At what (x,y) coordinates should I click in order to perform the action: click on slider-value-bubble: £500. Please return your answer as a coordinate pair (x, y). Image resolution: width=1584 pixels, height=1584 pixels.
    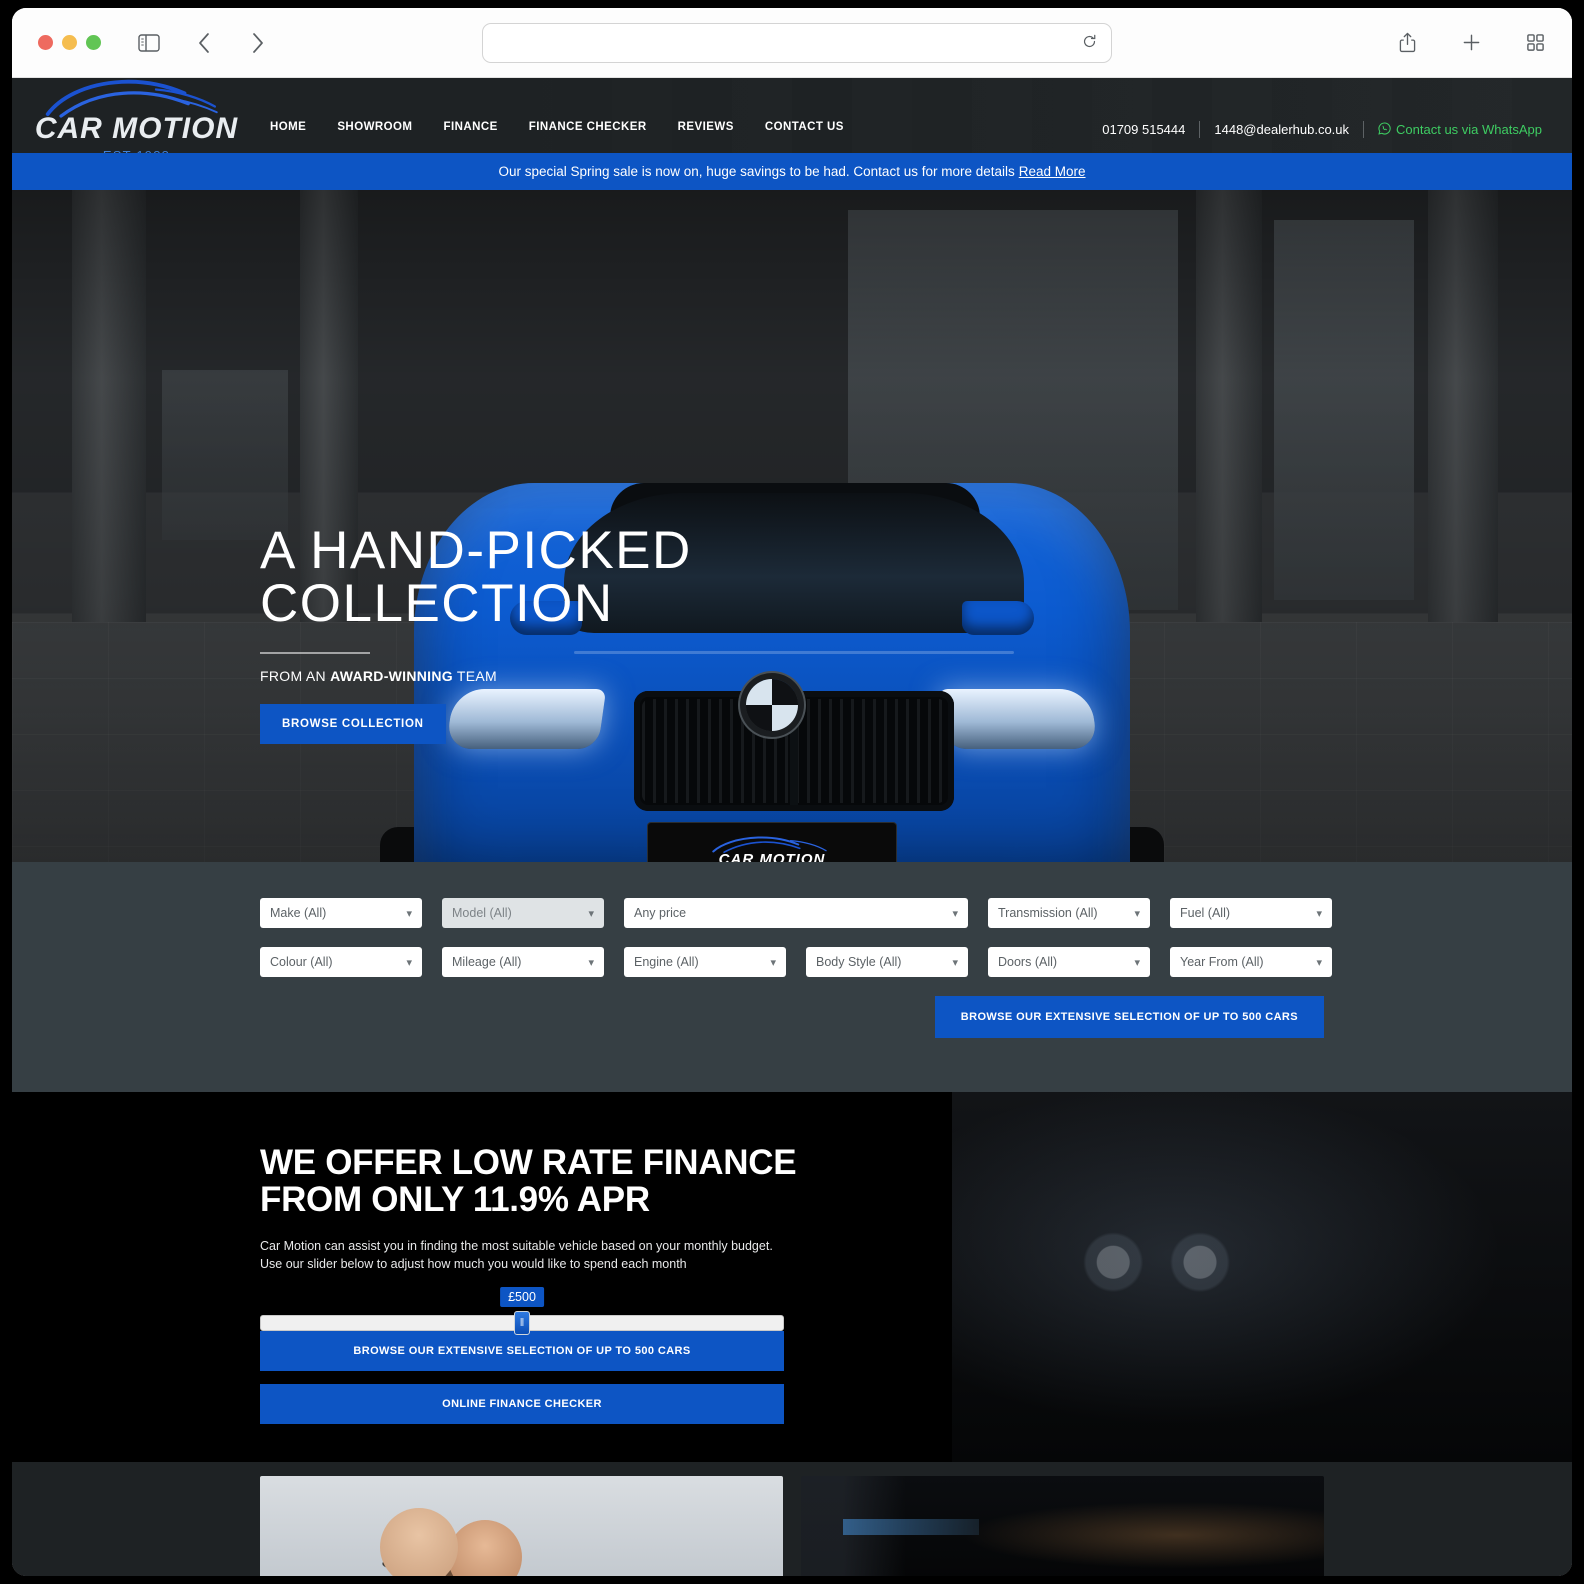
    Looking at the image, I should click on (522, 1297).